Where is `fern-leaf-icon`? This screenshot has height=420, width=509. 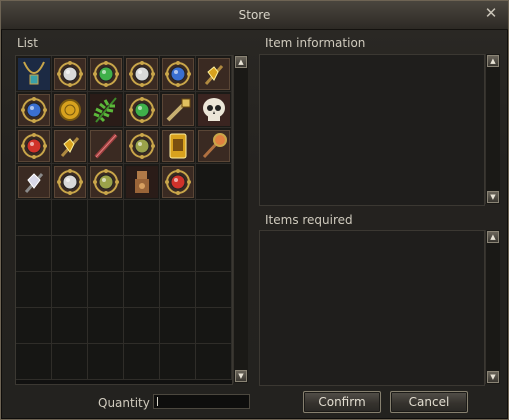 fern-leaf-icon is located at coordinates (106, 110).